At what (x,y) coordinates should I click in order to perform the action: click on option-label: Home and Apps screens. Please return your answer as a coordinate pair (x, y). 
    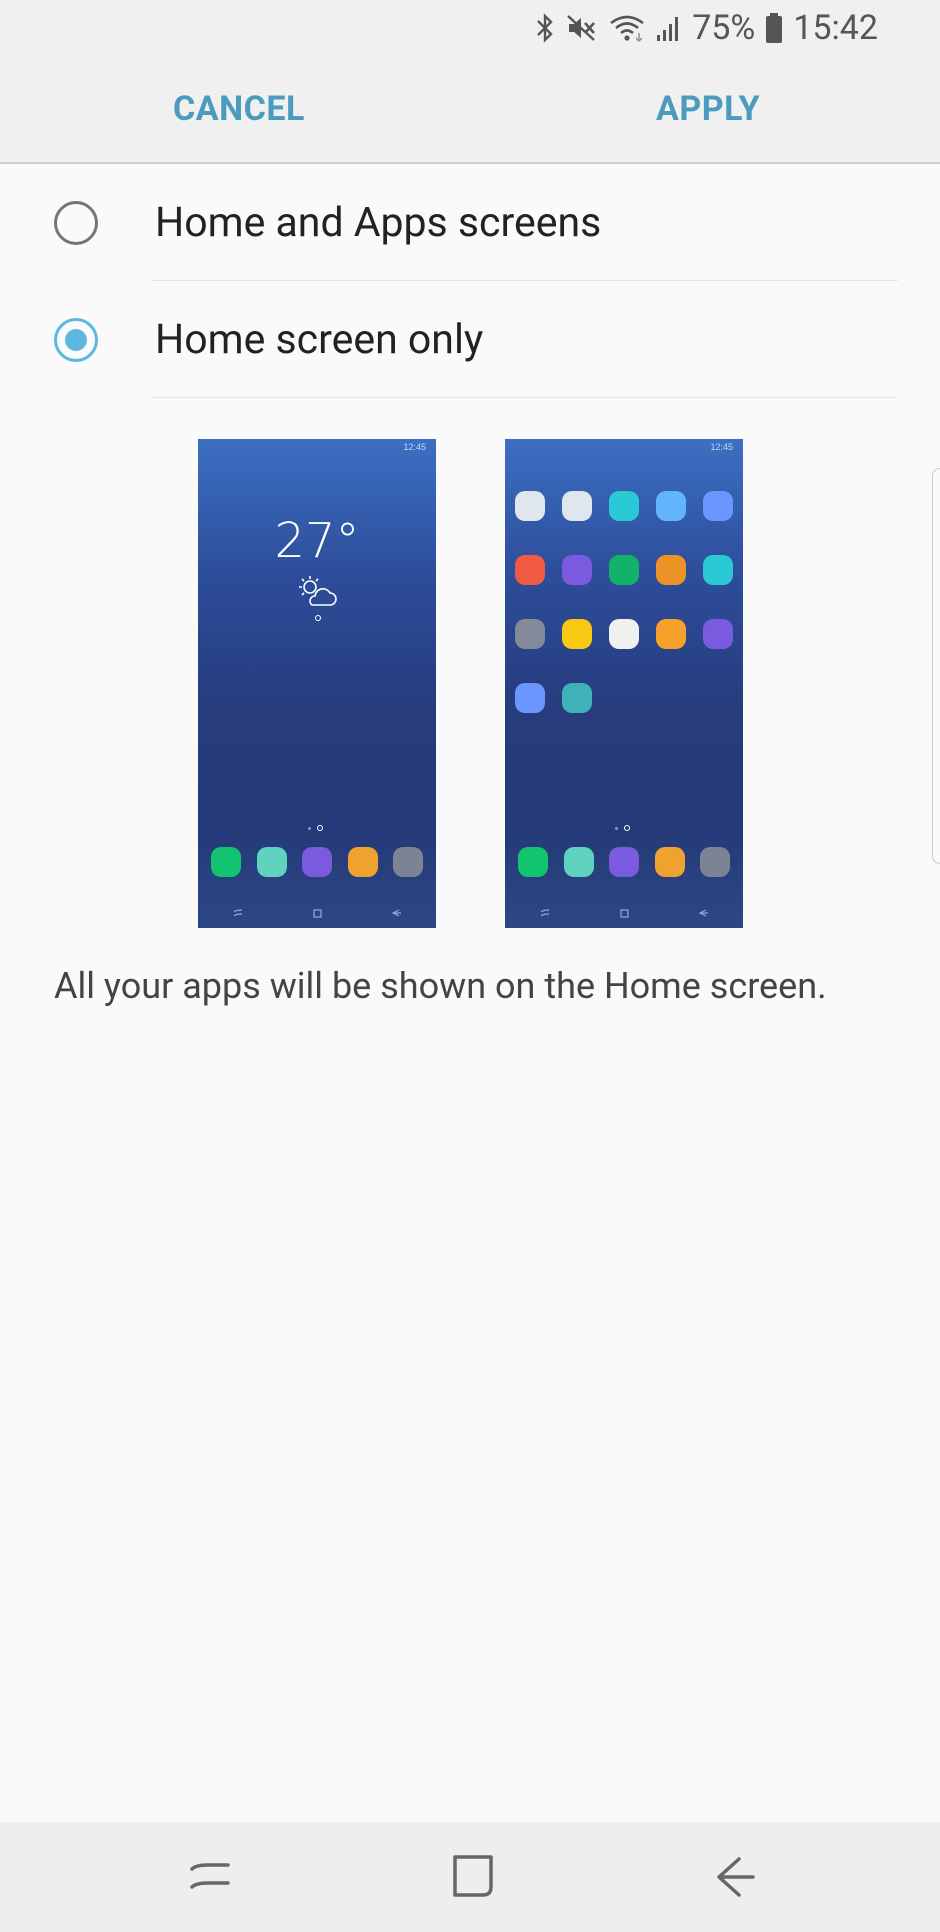
    Looking at the image, I should click on (378, 223).